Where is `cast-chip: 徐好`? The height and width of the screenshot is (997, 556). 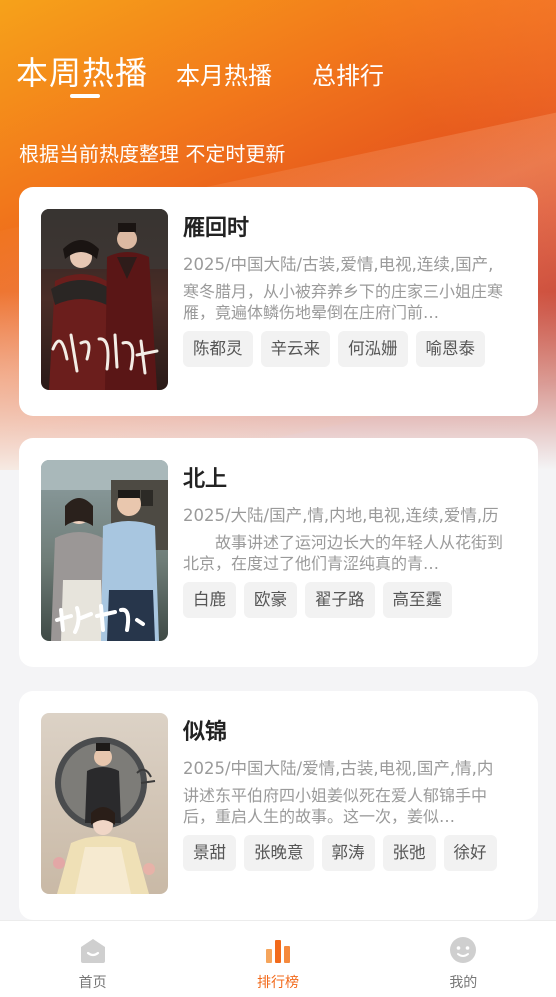 cast-chip: 徐好 is located at coordinates (470, 853).